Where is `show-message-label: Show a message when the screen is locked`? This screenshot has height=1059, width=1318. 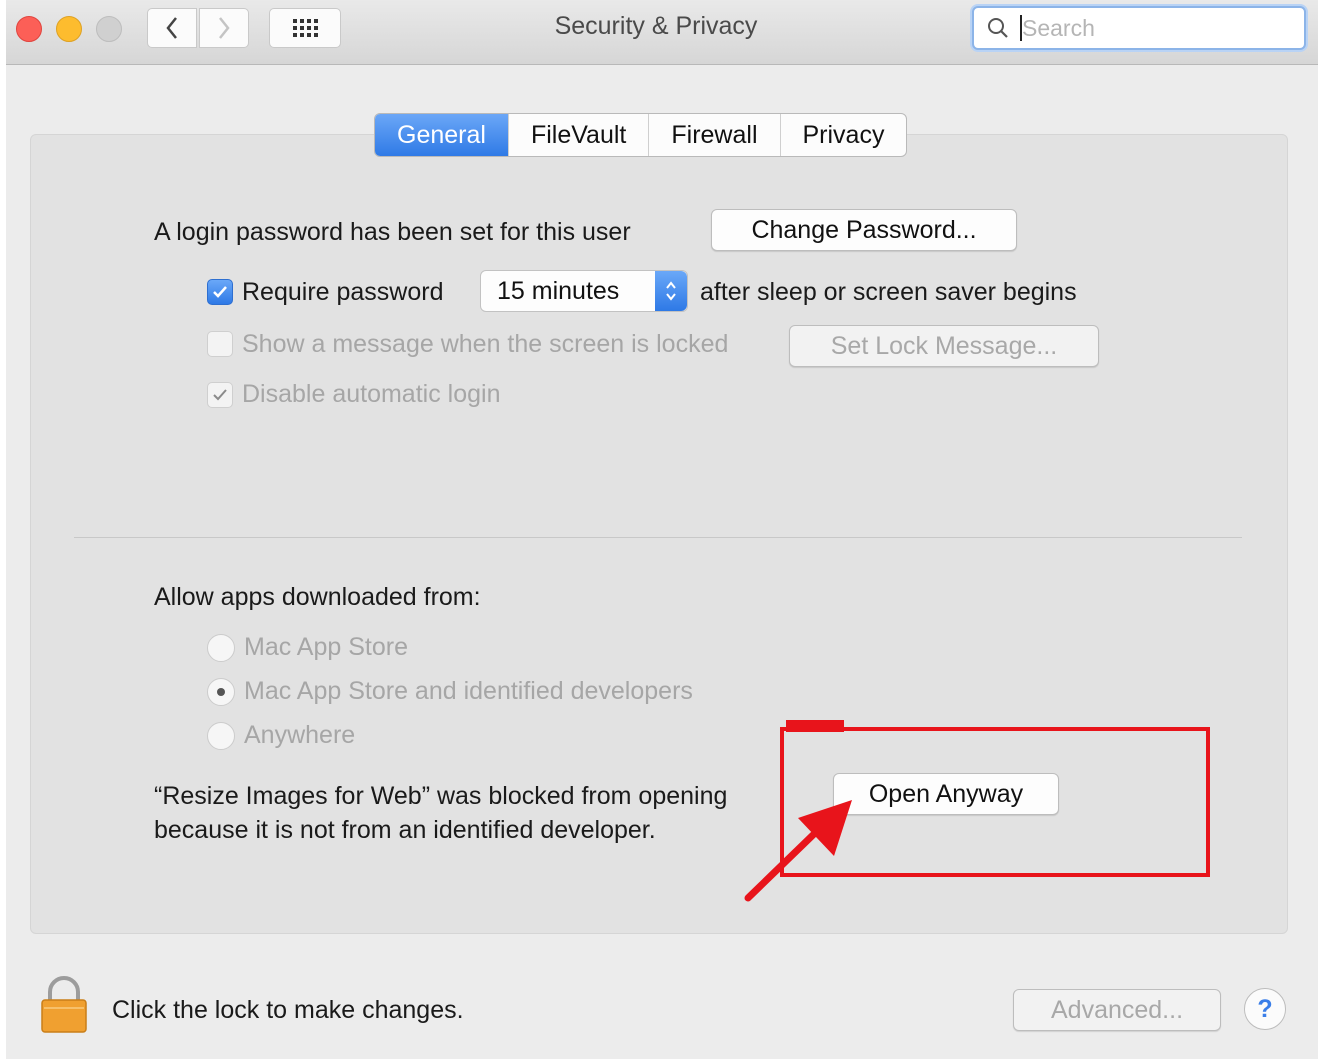
show-message-label: Show a message when the screen is locked is located at coordinates (485, 344).